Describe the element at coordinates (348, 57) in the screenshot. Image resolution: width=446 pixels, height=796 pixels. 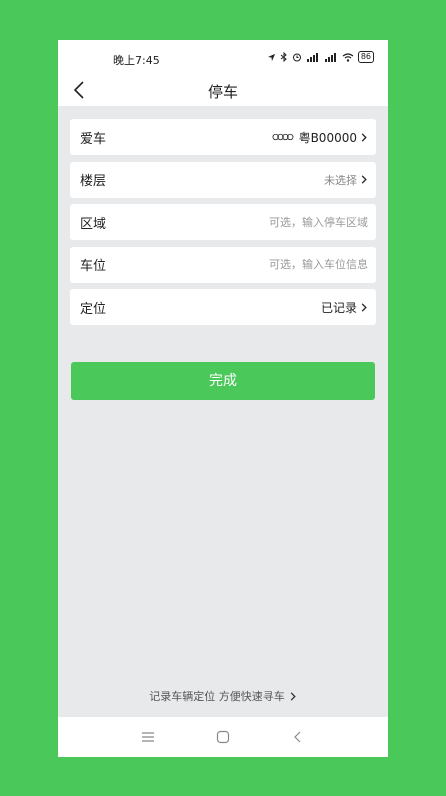
I see `wifi-icon` at that location.